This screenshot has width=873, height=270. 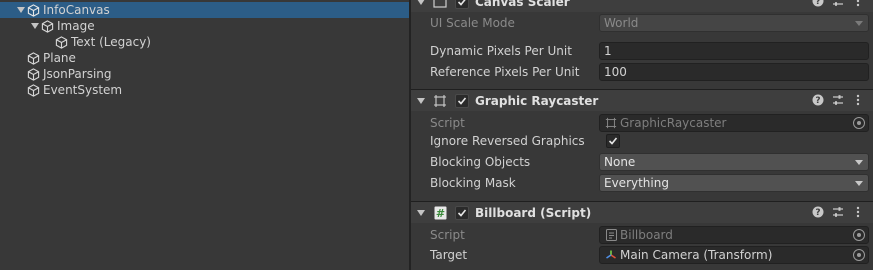 What do you see at coordinates (613, 141) in the screenshot?
I see `ignore-reversed-checkbox` at bounding box center [613, 141].